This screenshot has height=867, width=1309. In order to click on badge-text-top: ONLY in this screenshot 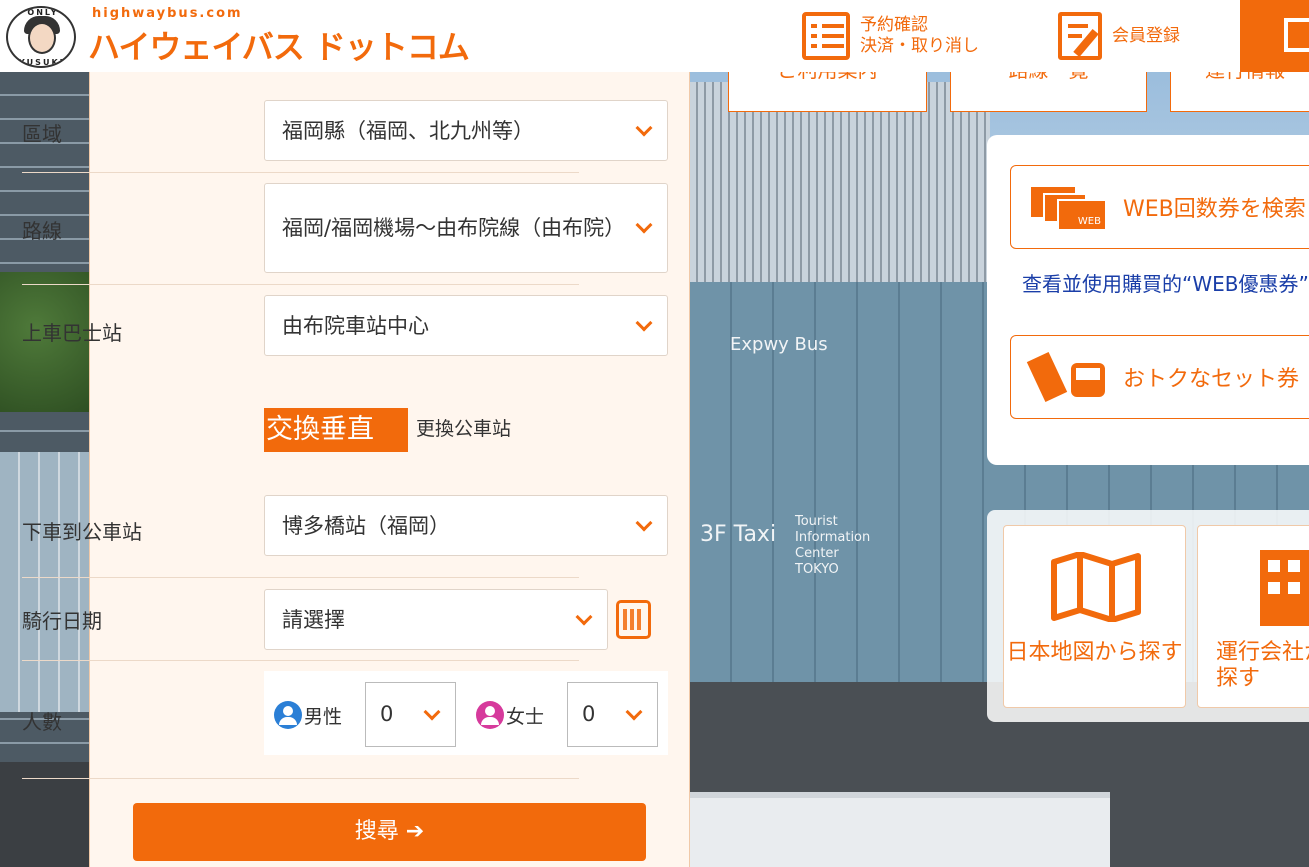, I will do `click(43, 12)`.